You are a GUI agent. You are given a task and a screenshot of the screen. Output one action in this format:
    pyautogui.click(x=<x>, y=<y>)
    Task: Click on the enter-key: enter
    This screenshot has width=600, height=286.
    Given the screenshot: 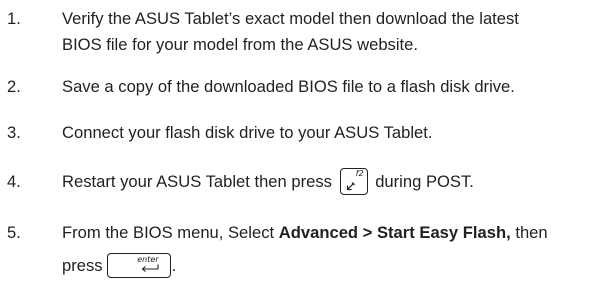 What is the action you would take?
    pyautogui.click(x=138, y=266)
    